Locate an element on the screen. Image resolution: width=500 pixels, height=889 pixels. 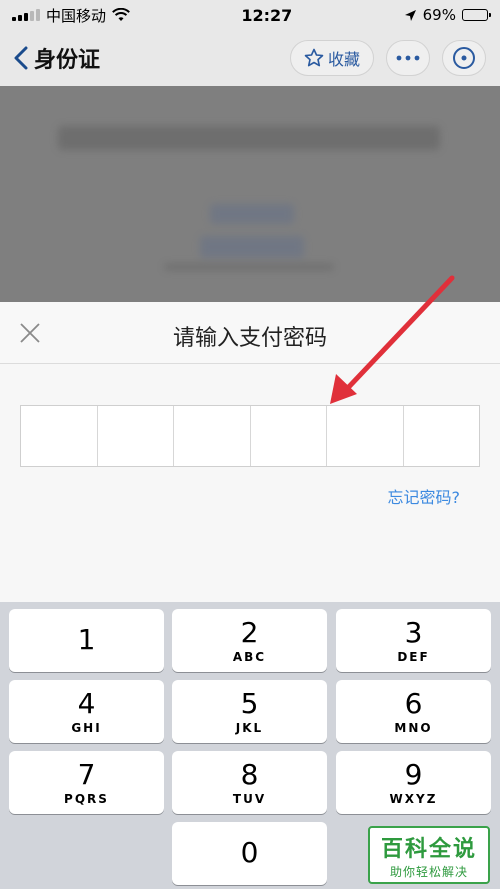
more-button is located at coordinates (408, 58).